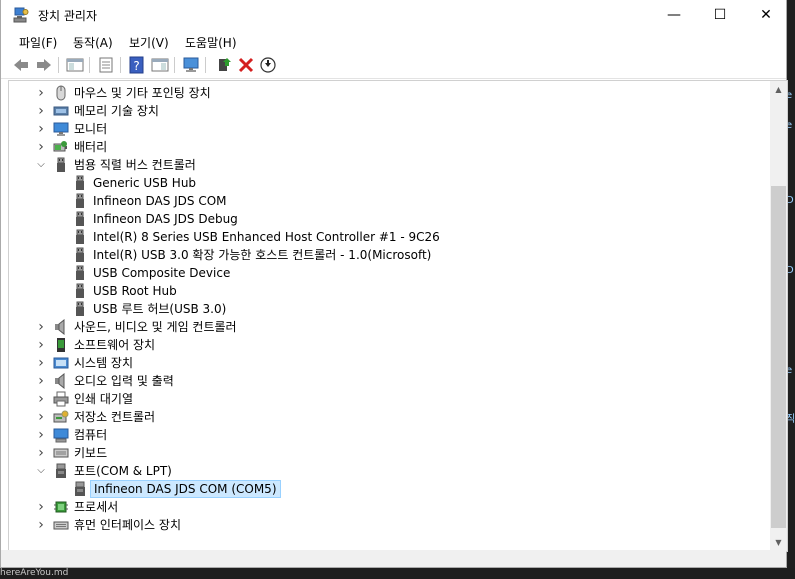  I want to click on tree-category: ⌵ 범용 직렬 버스 컨트롤러, so click(379, 165).